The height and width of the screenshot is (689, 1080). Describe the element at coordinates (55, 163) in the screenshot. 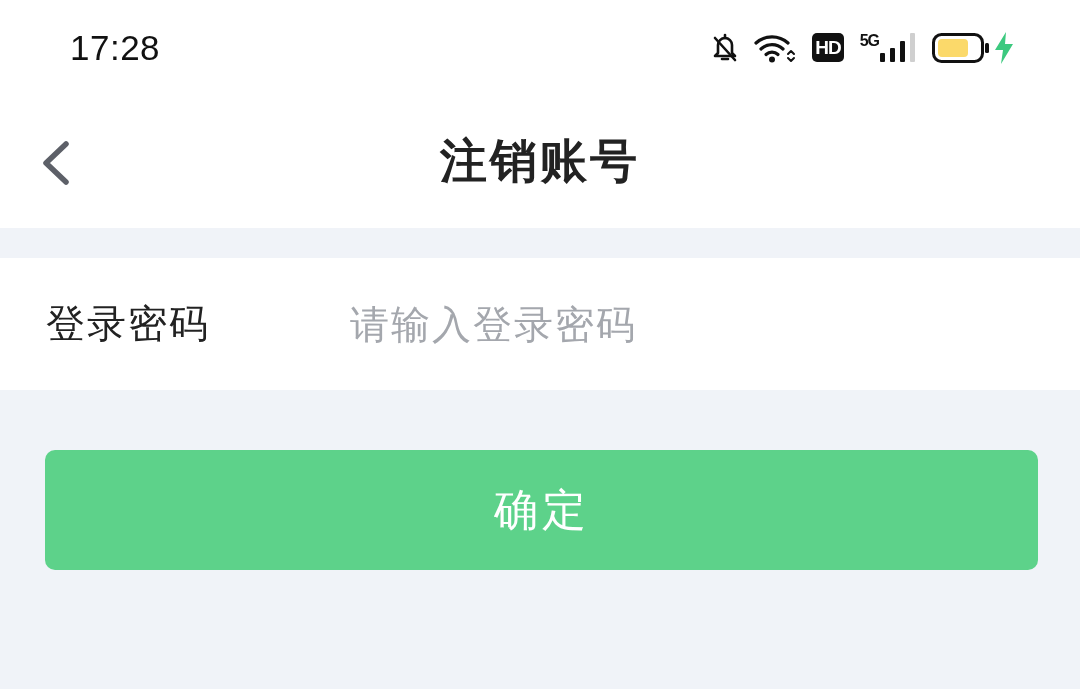

I see `back-chevron-icon` at that location.